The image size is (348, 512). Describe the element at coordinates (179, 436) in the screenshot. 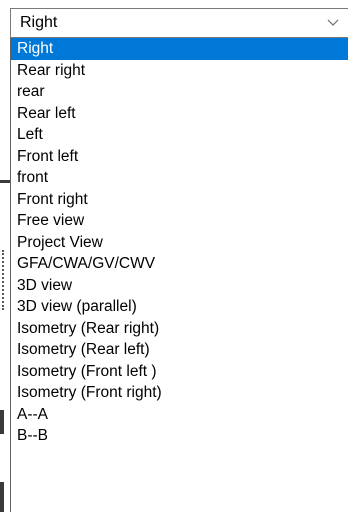

I see `dropdown-item-section-b-b: B--B` at that location.